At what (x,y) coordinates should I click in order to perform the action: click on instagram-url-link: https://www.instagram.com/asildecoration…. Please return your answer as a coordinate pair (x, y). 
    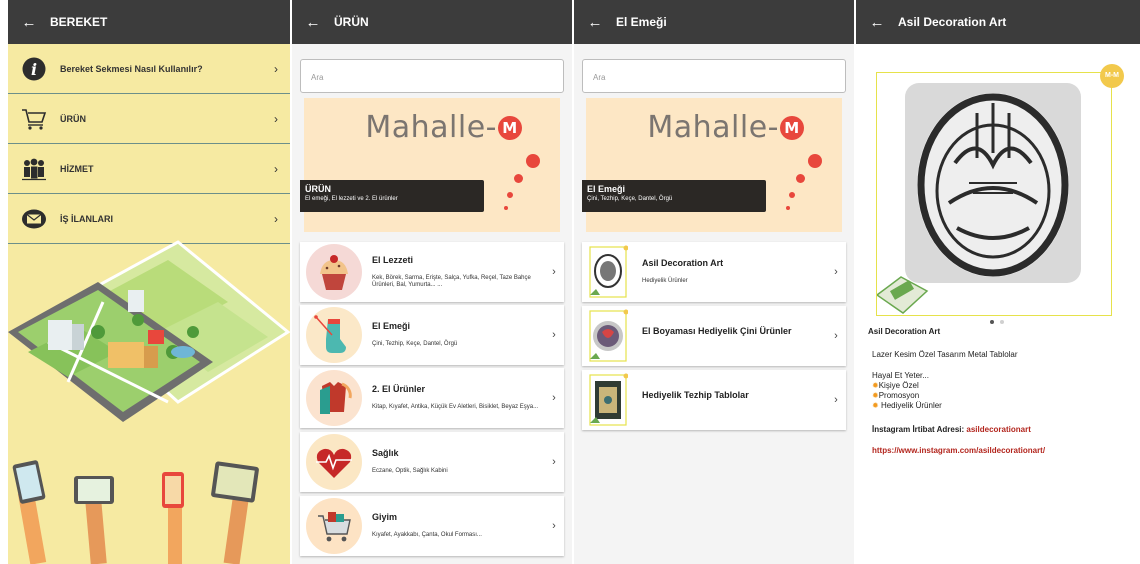
    Looking at the image, I should click on (958, 450).